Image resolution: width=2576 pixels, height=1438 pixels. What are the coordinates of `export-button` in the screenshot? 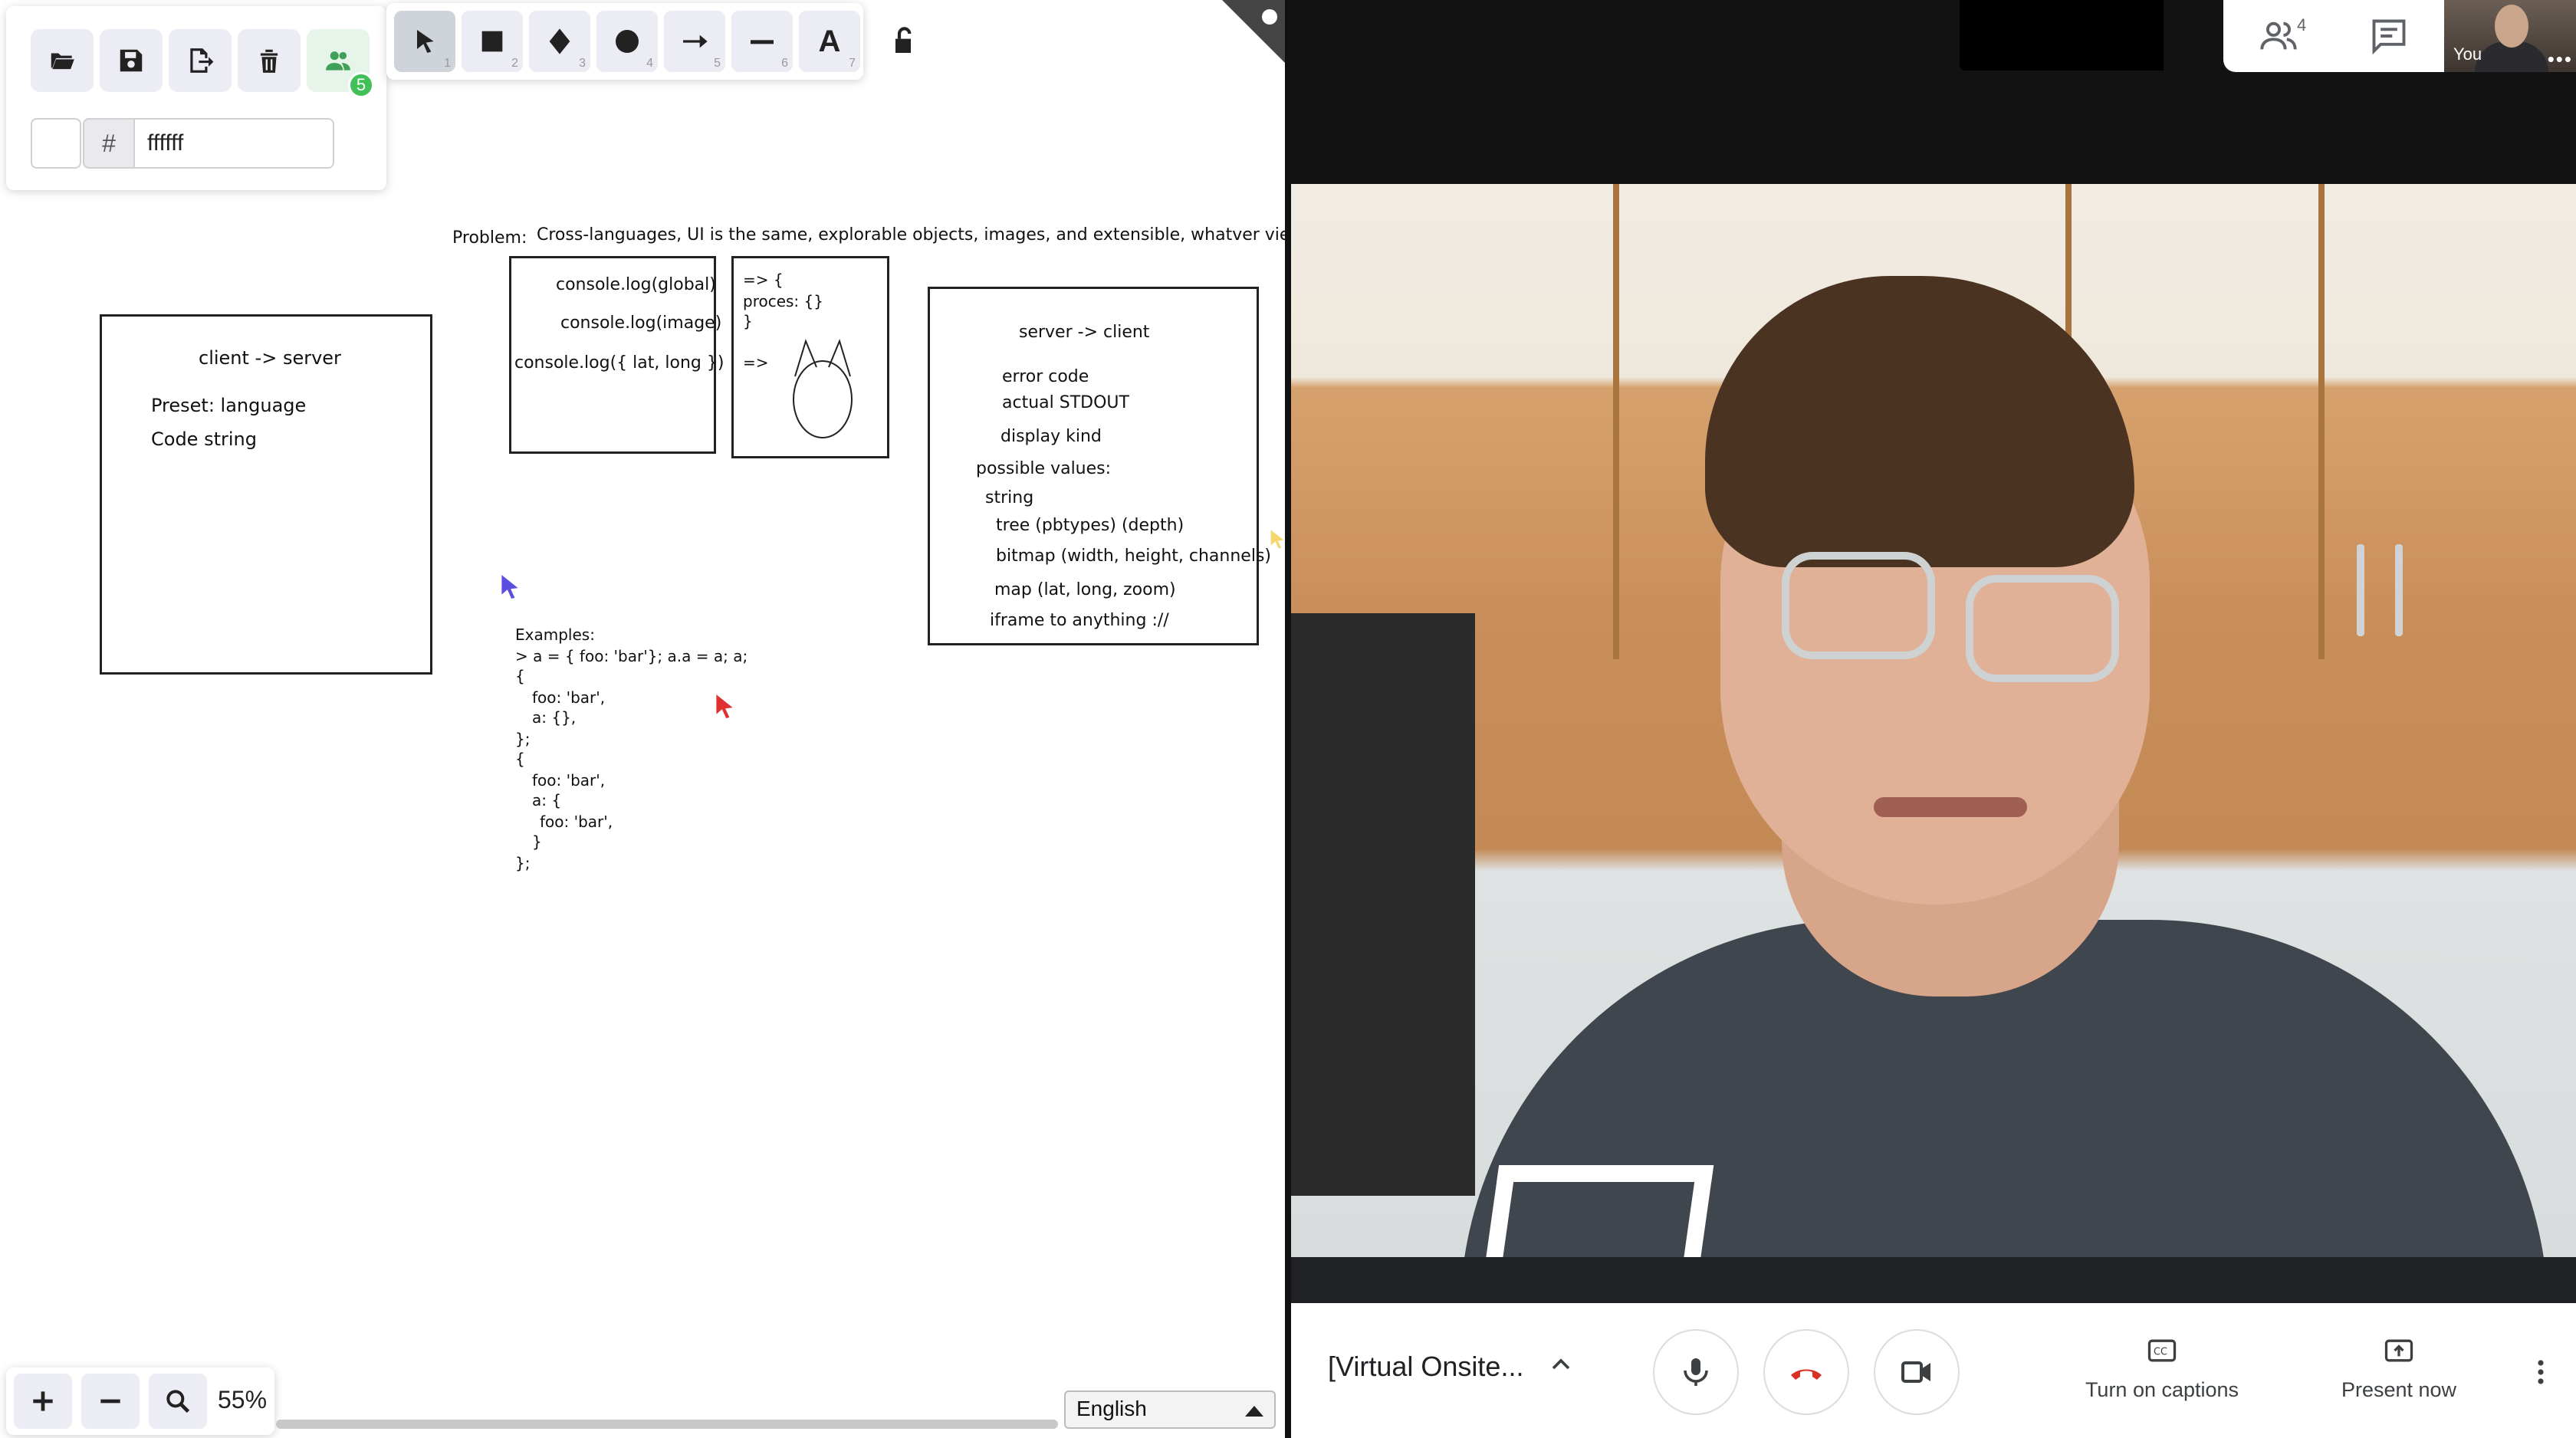 It's located at (201, 60).